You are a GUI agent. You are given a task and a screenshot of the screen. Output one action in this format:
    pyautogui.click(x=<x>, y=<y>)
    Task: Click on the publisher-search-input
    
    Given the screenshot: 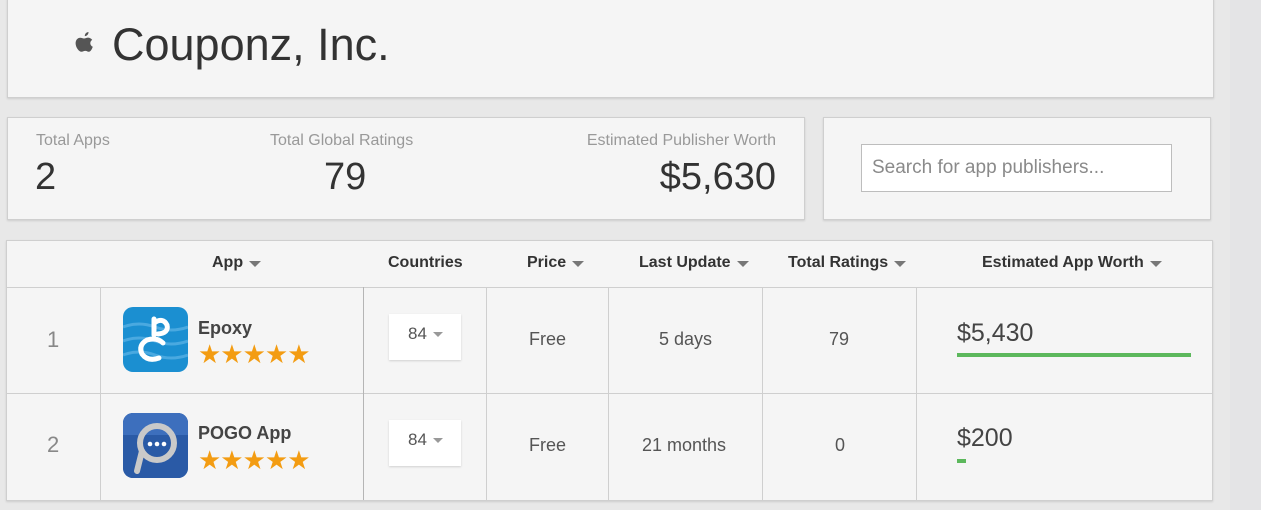 What is the action you would take?
    pyautogui.click(x=1016, y=168)
    